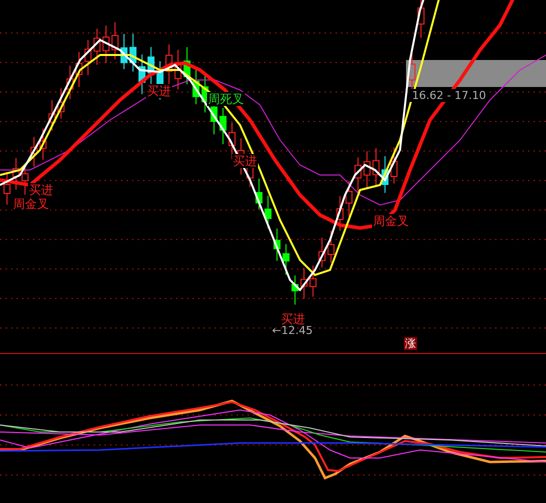 The image size is (546, 503). What do you see at coordinates (410, 343) in the screenshot?
I see `rise-badge: 涨` at bounding box center [410, 343].